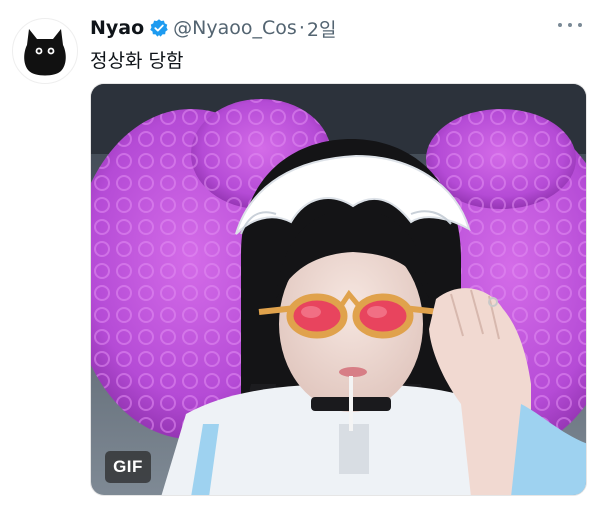  I want to click on black-cat-avatar-icon, so click(45, 52).